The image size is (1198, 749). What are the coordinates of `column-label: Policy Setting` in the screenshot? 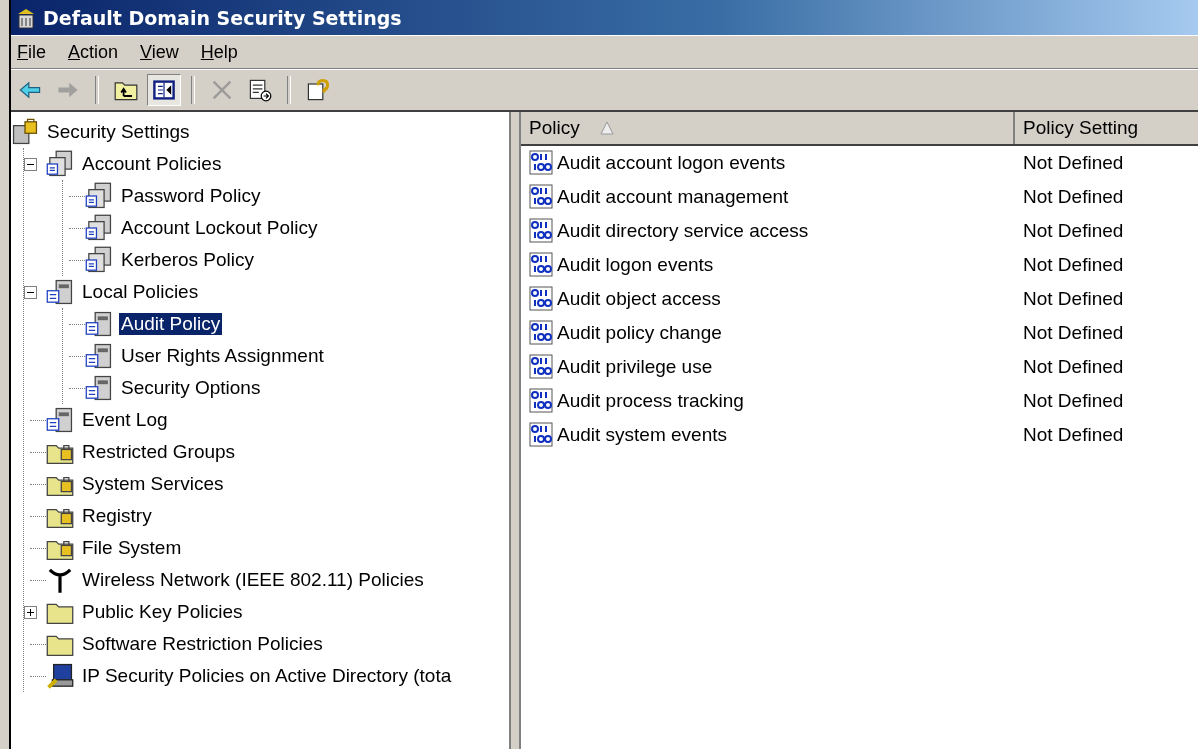 It's located at (1081, 128).